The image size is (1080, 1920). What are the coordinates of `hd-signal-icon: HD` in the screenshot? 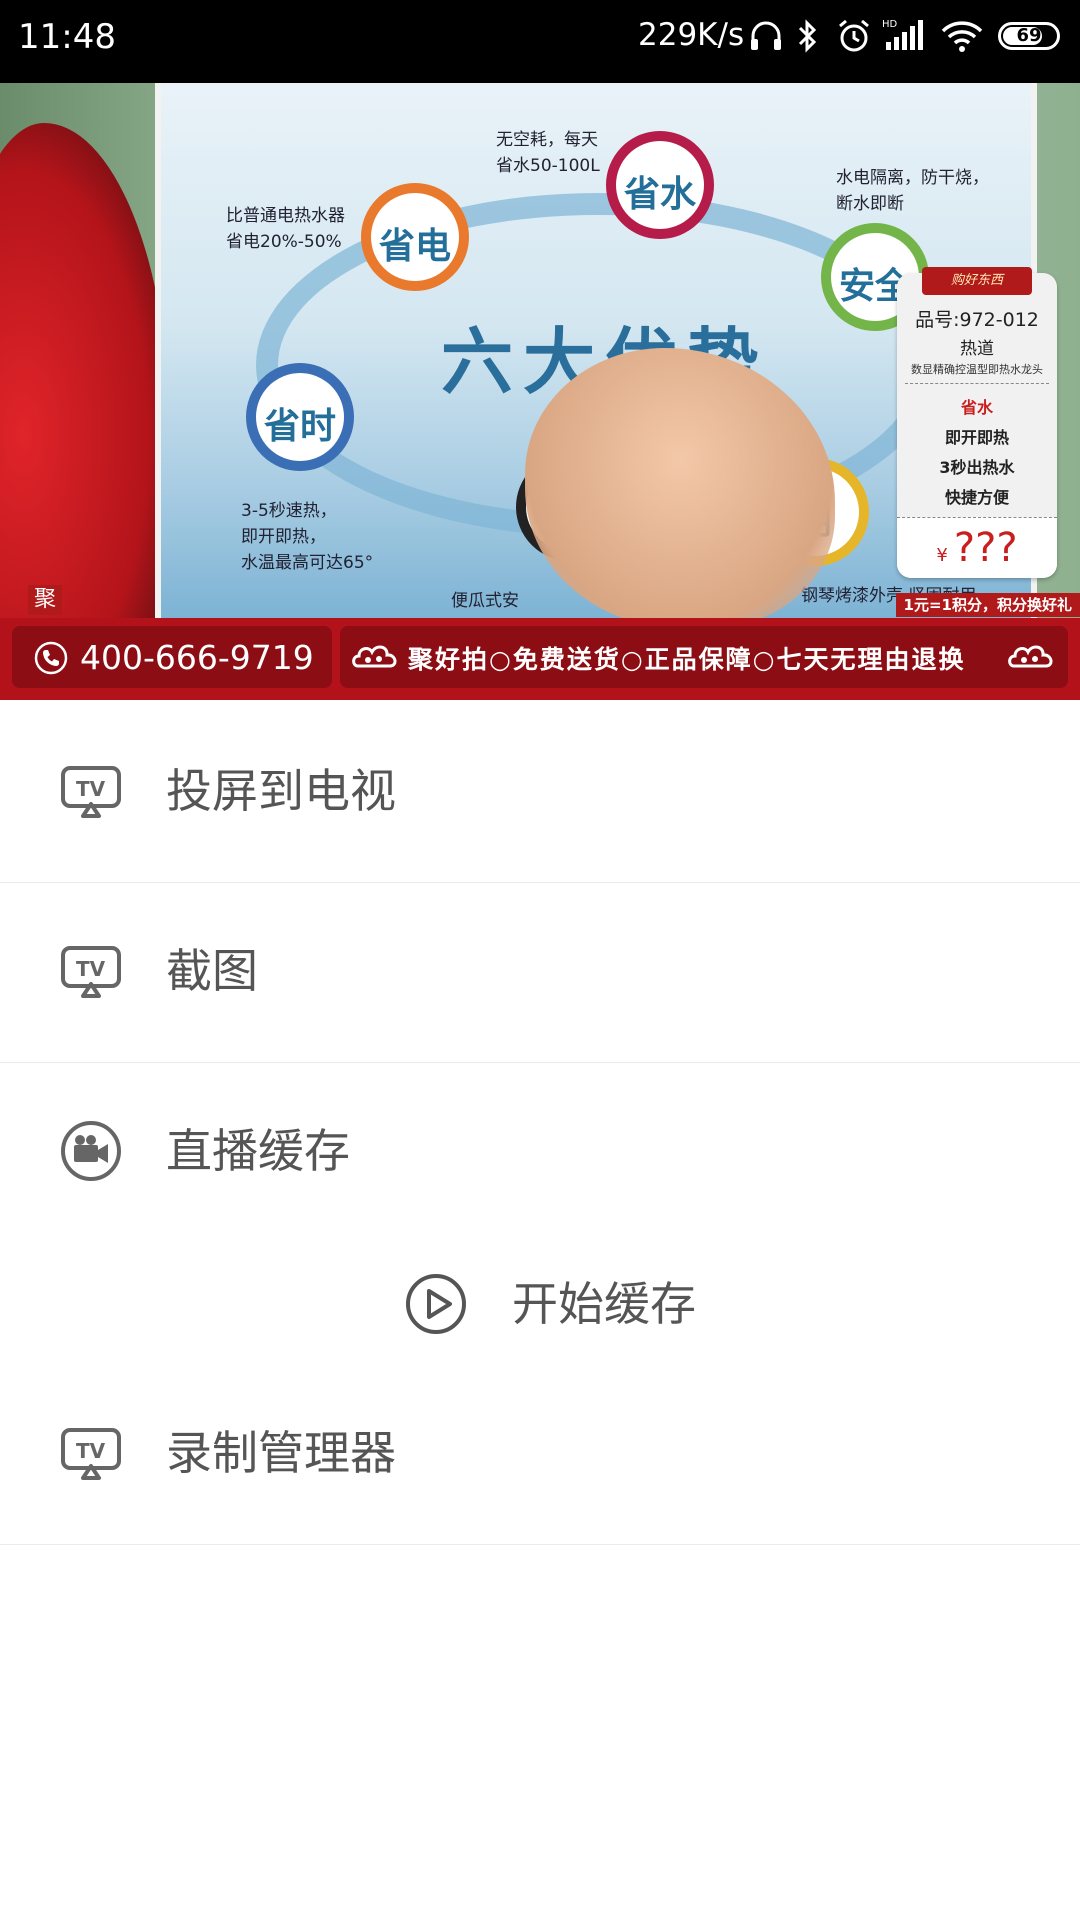 It's located at (902, 34).